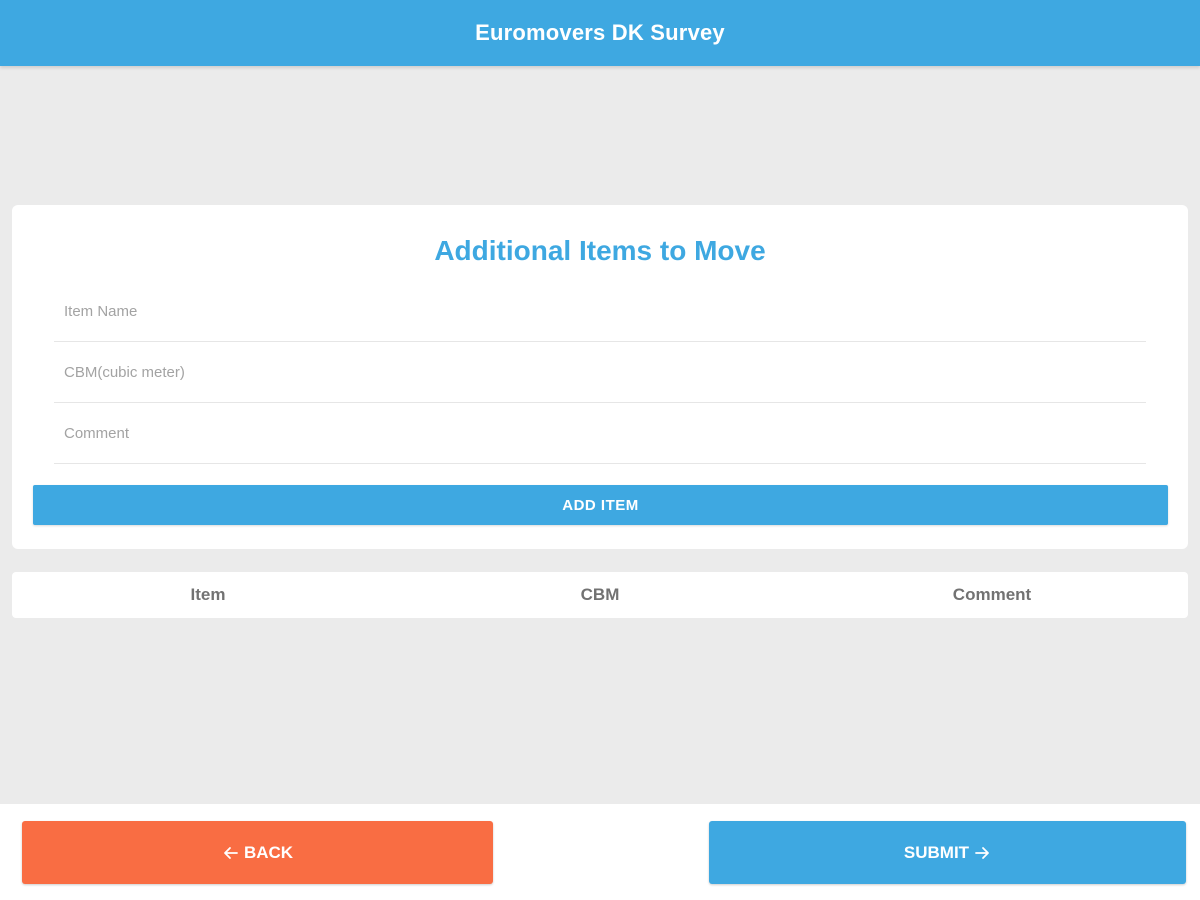 This screenshot has width=1200, height=900. I want to click on item-name-field, so click(600, 311).